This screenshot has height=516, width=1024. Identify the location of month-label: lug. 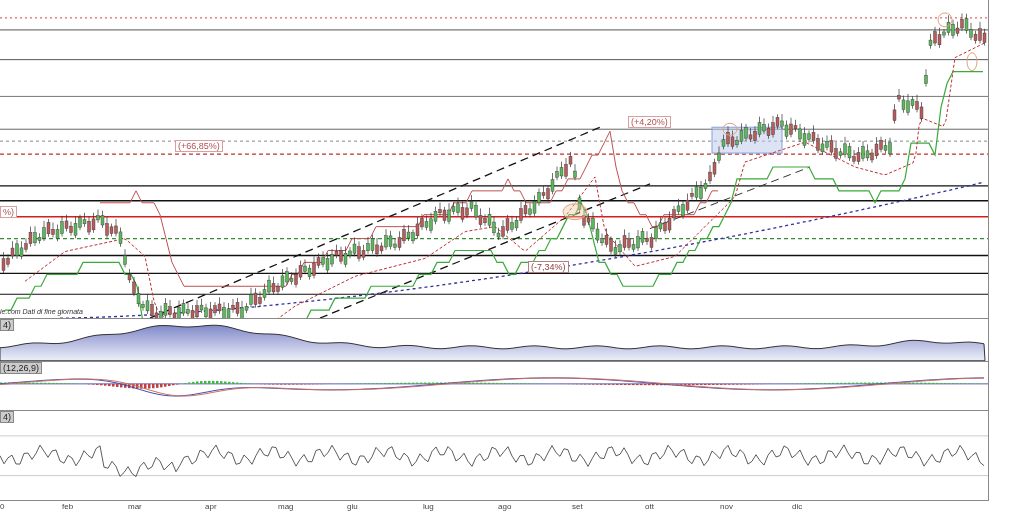
(428, 506).